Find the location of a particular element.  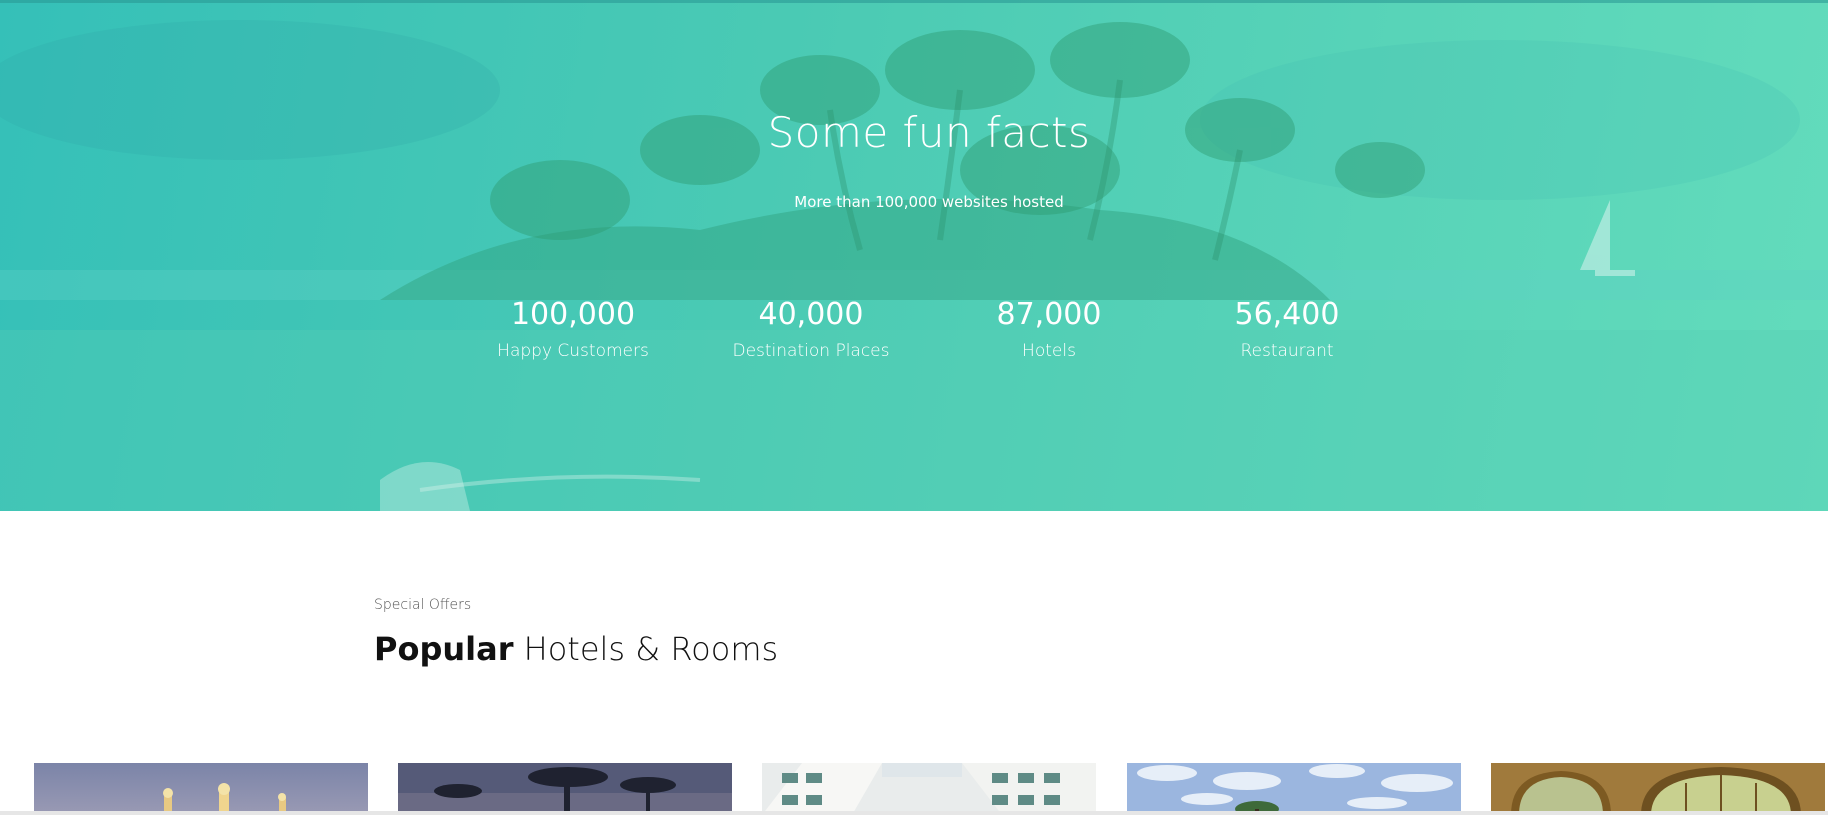

palace-at-dusk-photo is located at coordinates (201, 789).